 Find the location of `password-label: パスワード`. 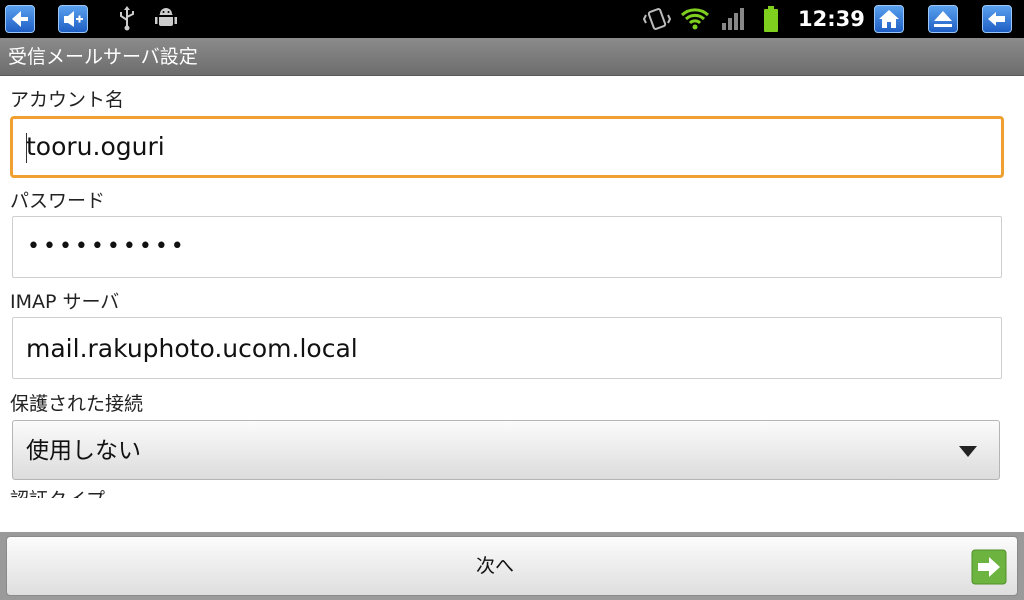

password-label: パスワード is located at coordinates (58, 201).